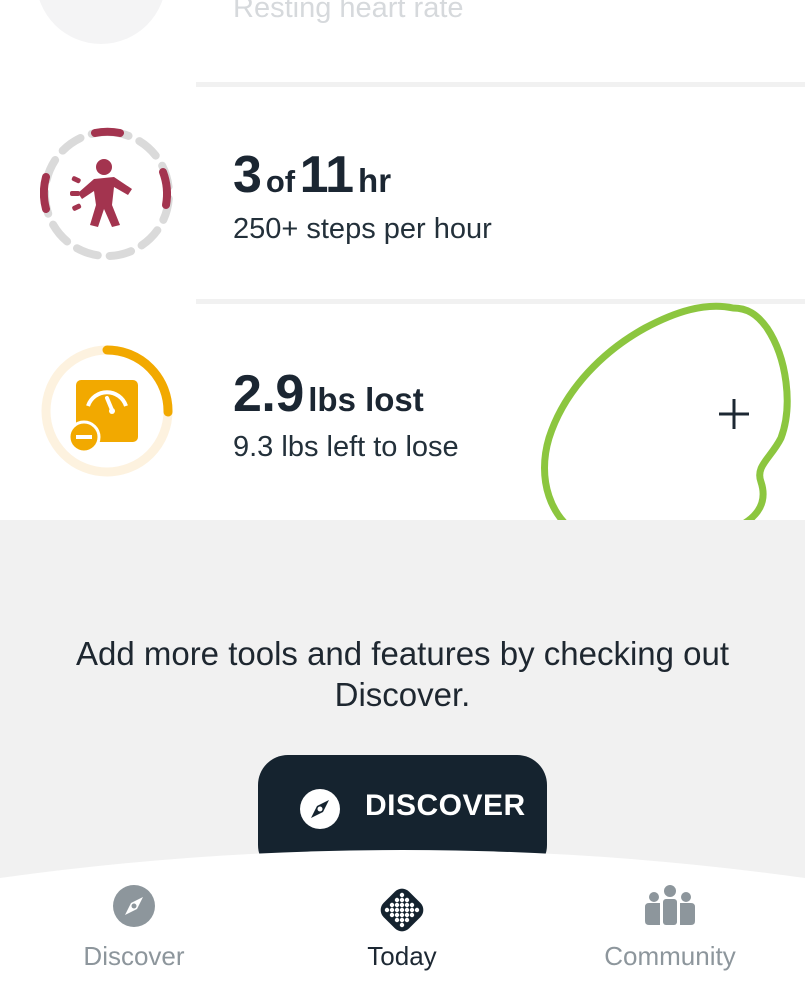 The image size is (805, 999). What do you see at coordinates (134, 956) in the screenshot?
I see `nav-label-discover: Discover` at bounding box center [134, 956].